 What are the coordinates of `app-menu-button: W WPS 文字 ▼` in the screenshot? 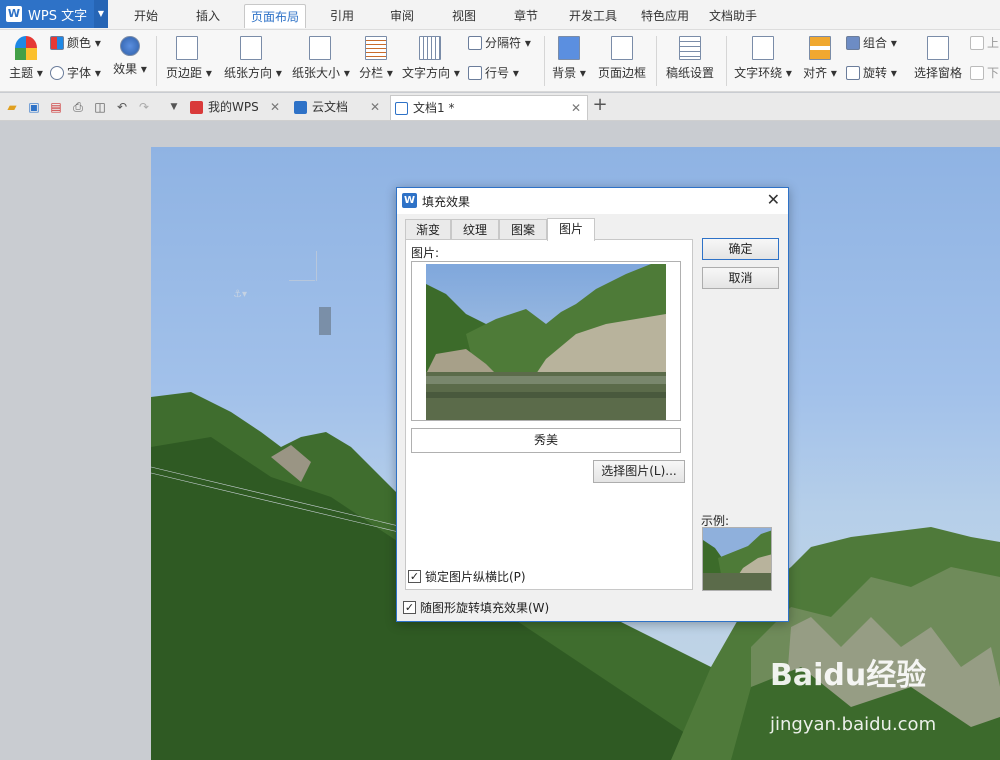 It's located at (54, 14).